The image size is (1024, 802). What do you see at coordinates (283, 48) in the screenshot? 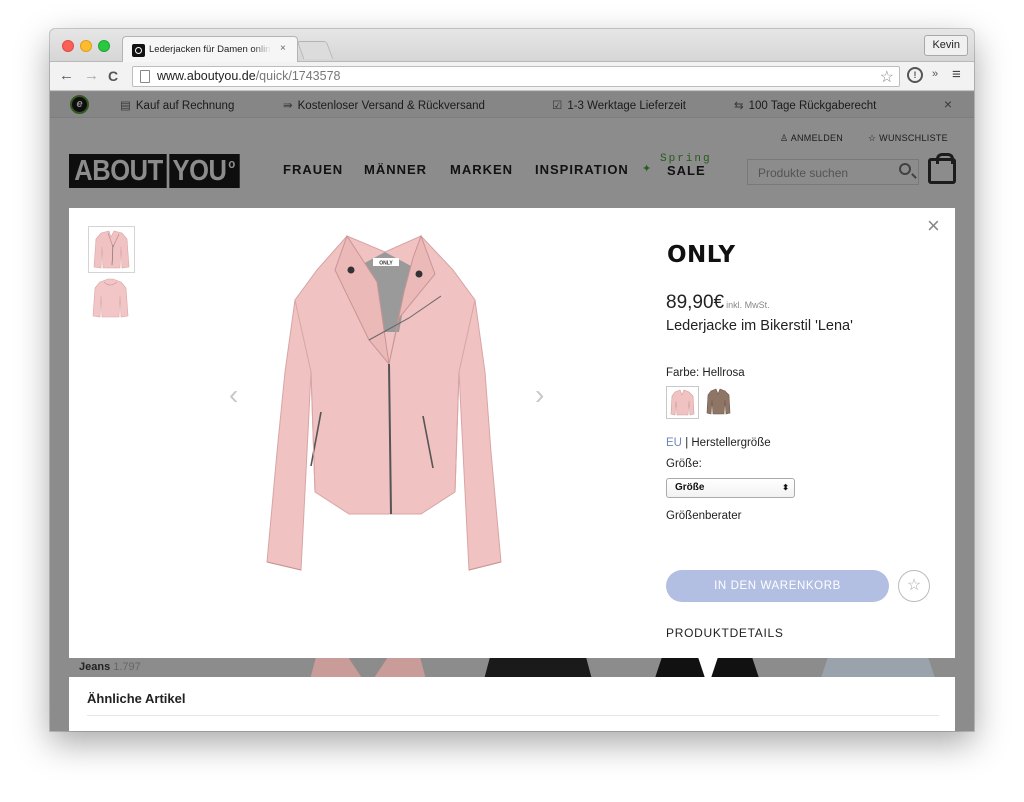
I see `tab-close-icon: ×` at bounding box center [283, 48].